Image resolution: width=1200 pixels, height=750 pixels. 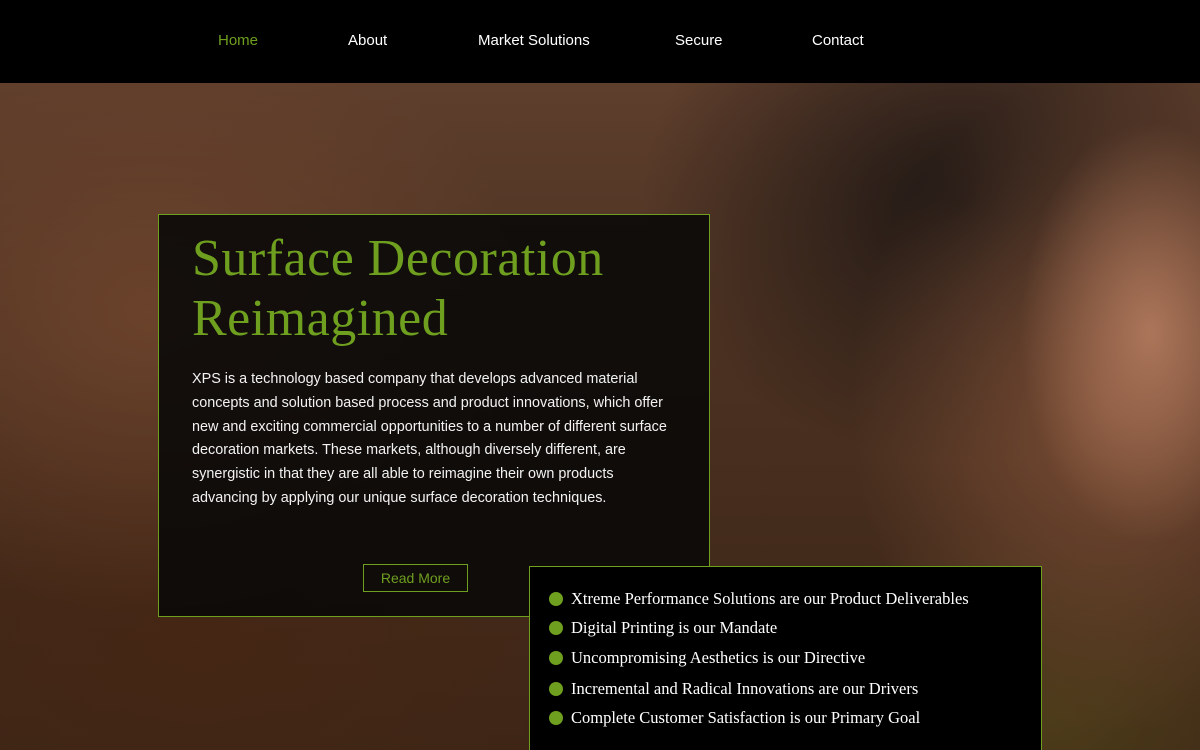 I want to click on hero-title-line-2: Reimagined, so click(x=320, y=318).